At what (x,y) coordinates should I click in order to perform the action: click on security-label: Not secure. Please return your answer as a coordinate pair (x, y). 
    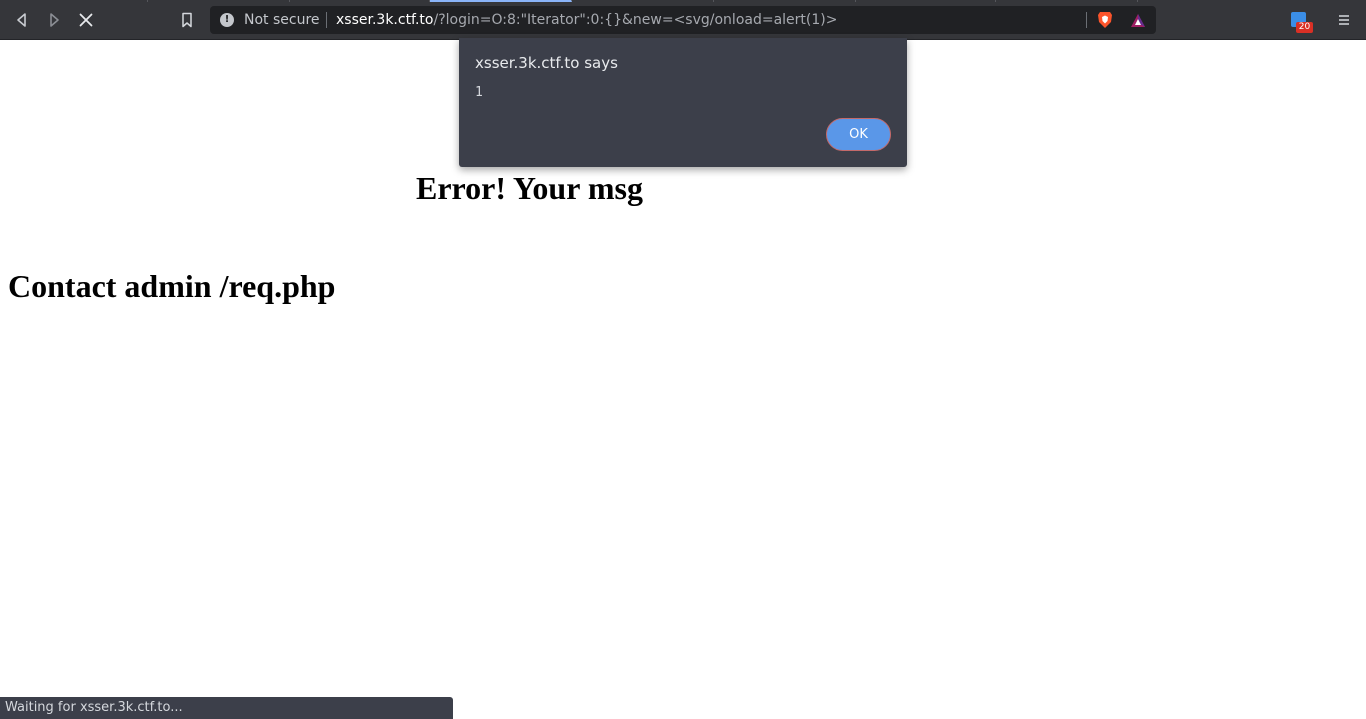
    Looking at the image, I should click on (282, 20).